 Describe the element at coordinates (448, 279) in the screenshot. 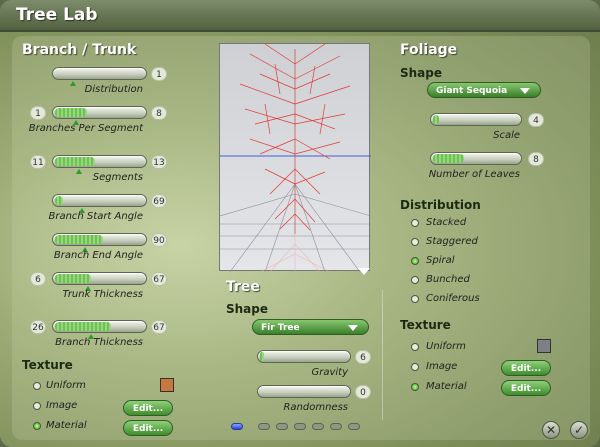

I see `radio-label: Bunched` at that location.